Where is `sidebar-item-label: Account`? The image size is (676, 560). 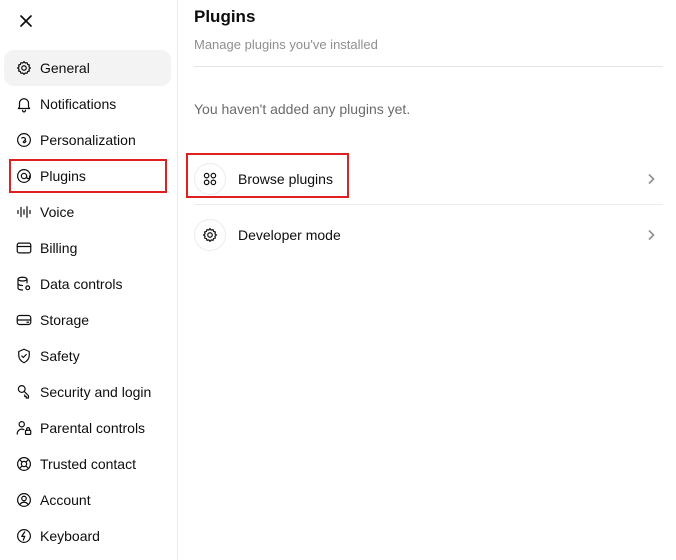 sidebar-item-label: Account is located at coordinates (65, 500).